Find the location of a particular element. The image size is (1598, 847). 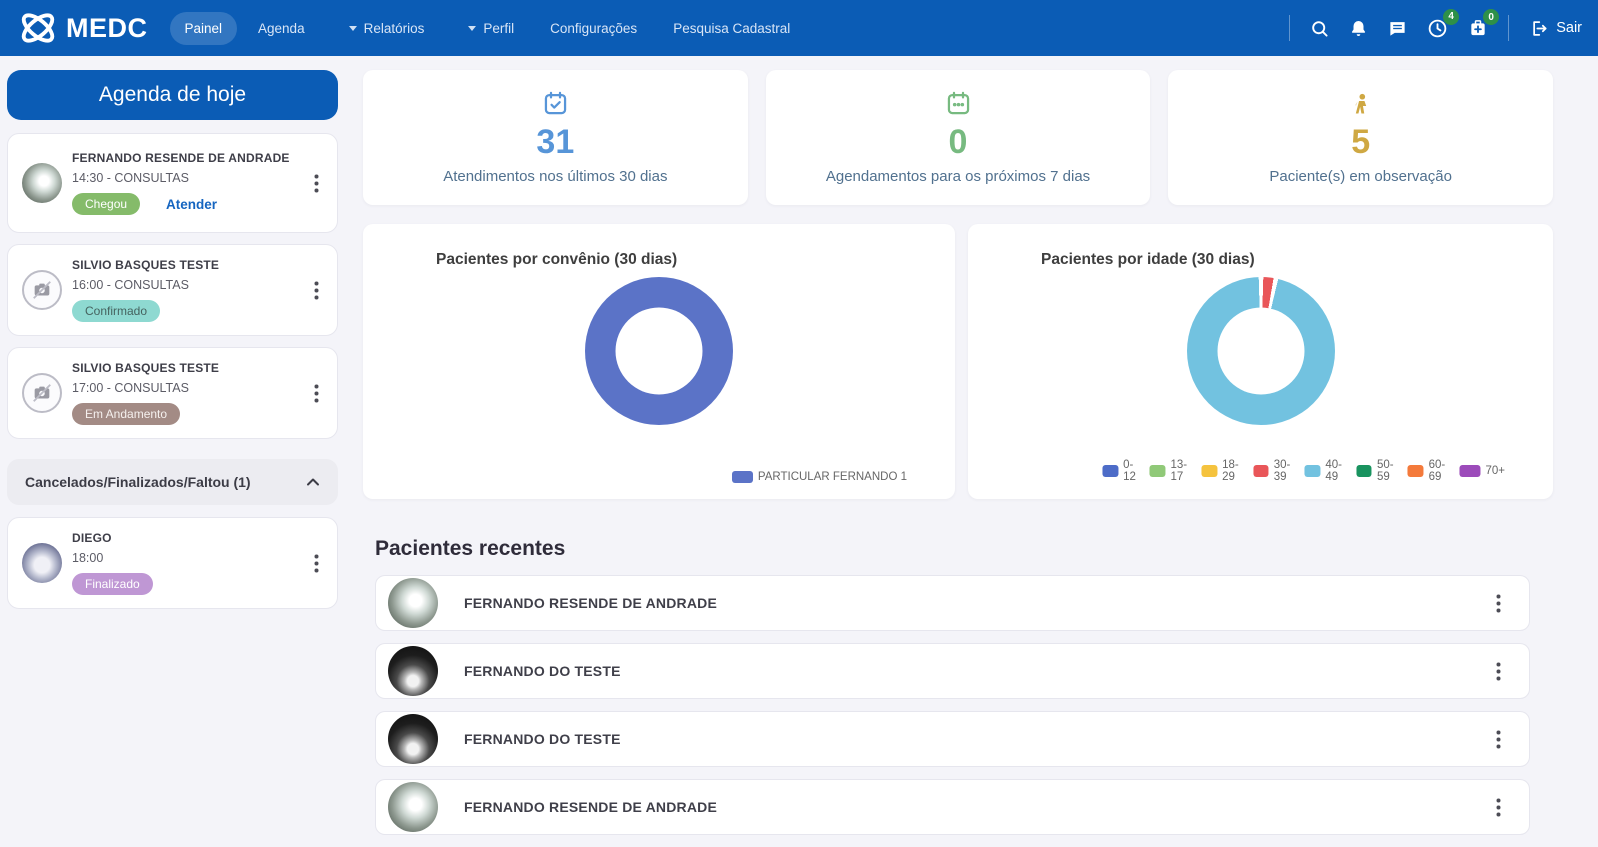

convenio-doughnut-chart is located at coordinates (659, 351).